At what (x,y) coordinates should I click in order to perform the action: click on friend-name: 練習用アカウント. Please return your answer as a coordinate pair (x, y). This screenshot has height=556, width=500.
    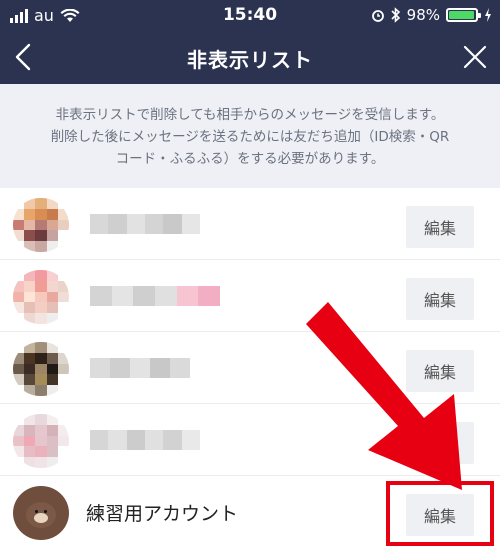
    Looking at the image, I should click on (162, 514).